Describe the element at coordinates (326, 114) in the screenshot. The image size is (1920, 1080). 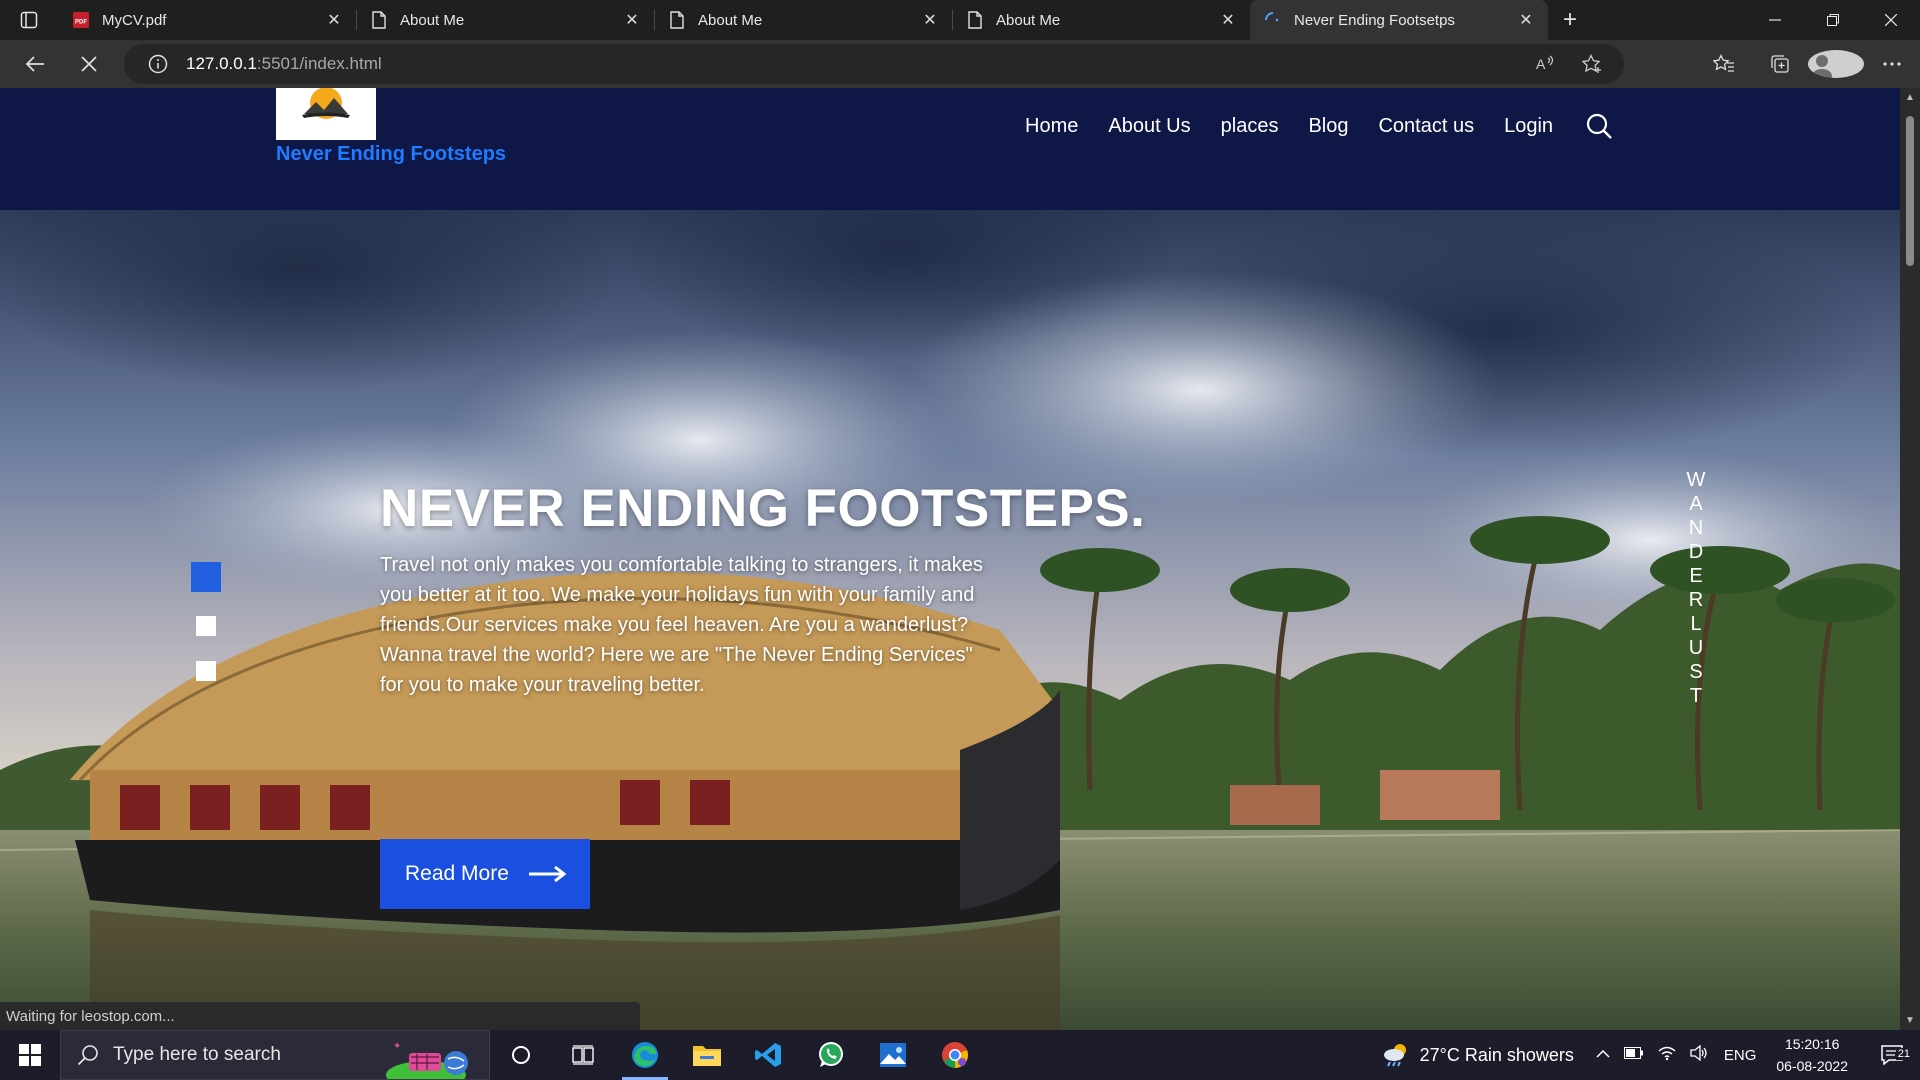
I see `site-logo` at that location.